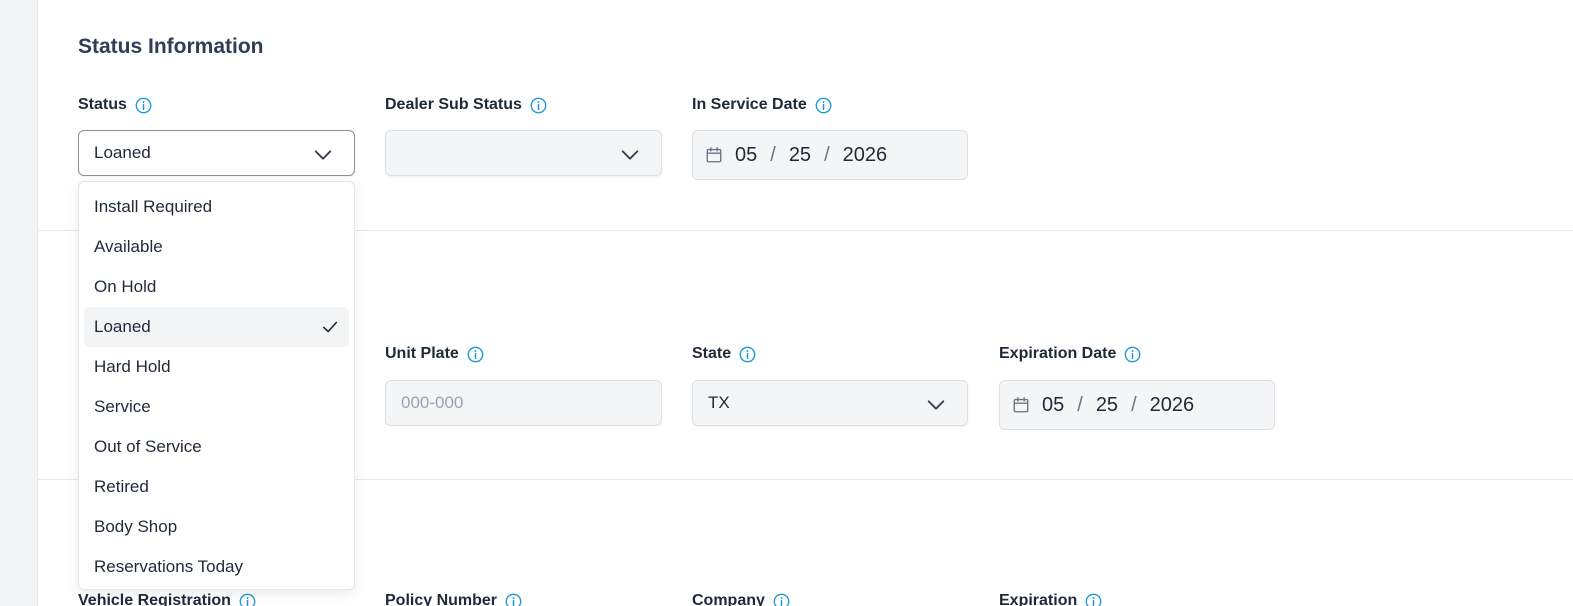  I want to click on status-label: Status, so click(115, 105).